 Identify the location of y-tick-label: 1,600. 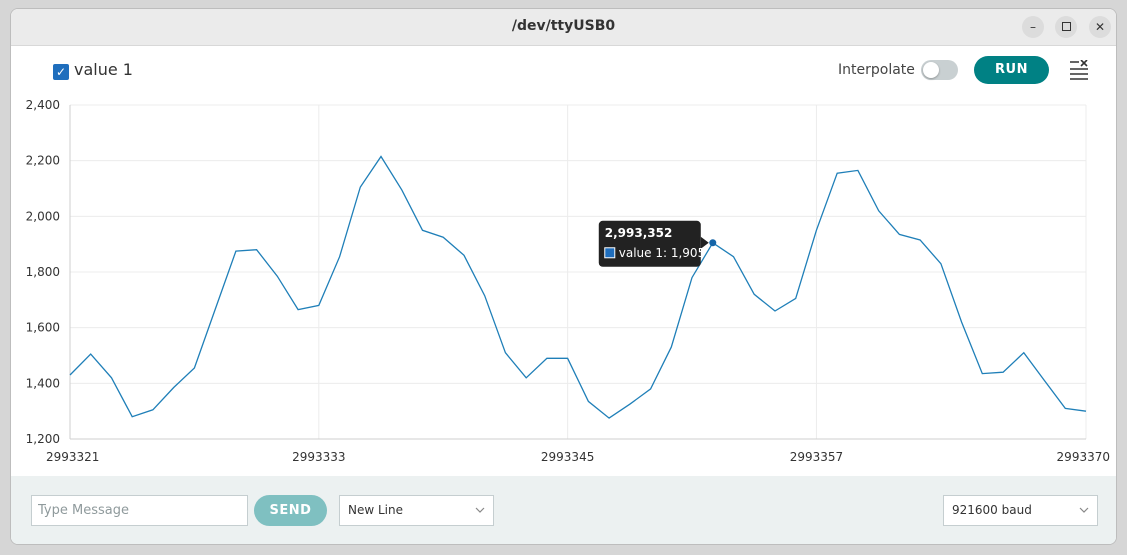
(43, 328).